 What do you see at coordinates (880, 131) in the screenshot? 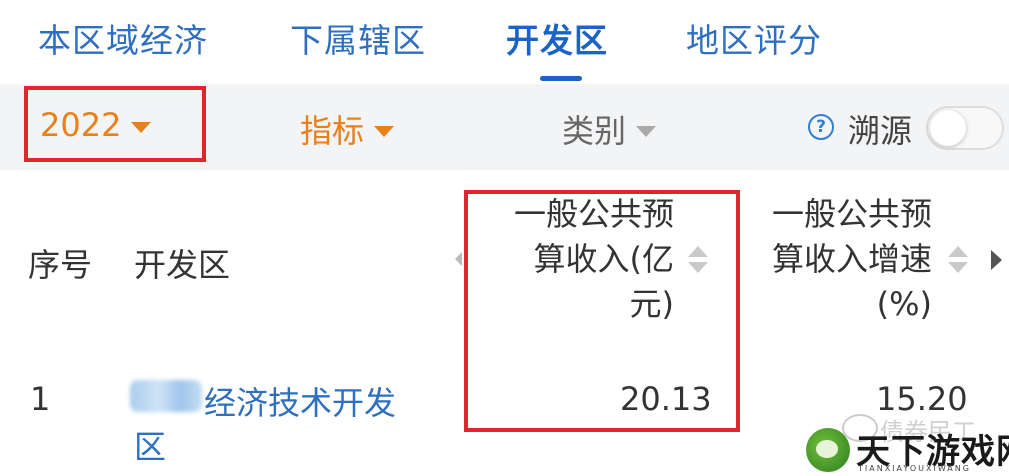
I see `source-label: 溯源` at bounding box center [880, 131].